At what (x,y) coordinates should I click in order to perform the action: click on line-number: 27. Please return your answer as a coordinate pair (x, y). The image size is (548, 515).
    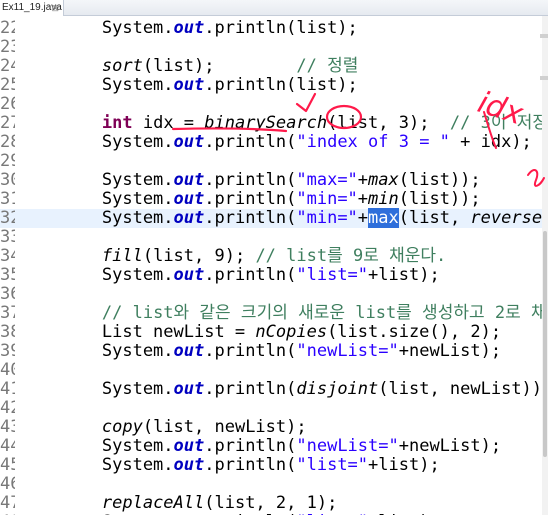
    Looking at the image, I should click on (7, 123).